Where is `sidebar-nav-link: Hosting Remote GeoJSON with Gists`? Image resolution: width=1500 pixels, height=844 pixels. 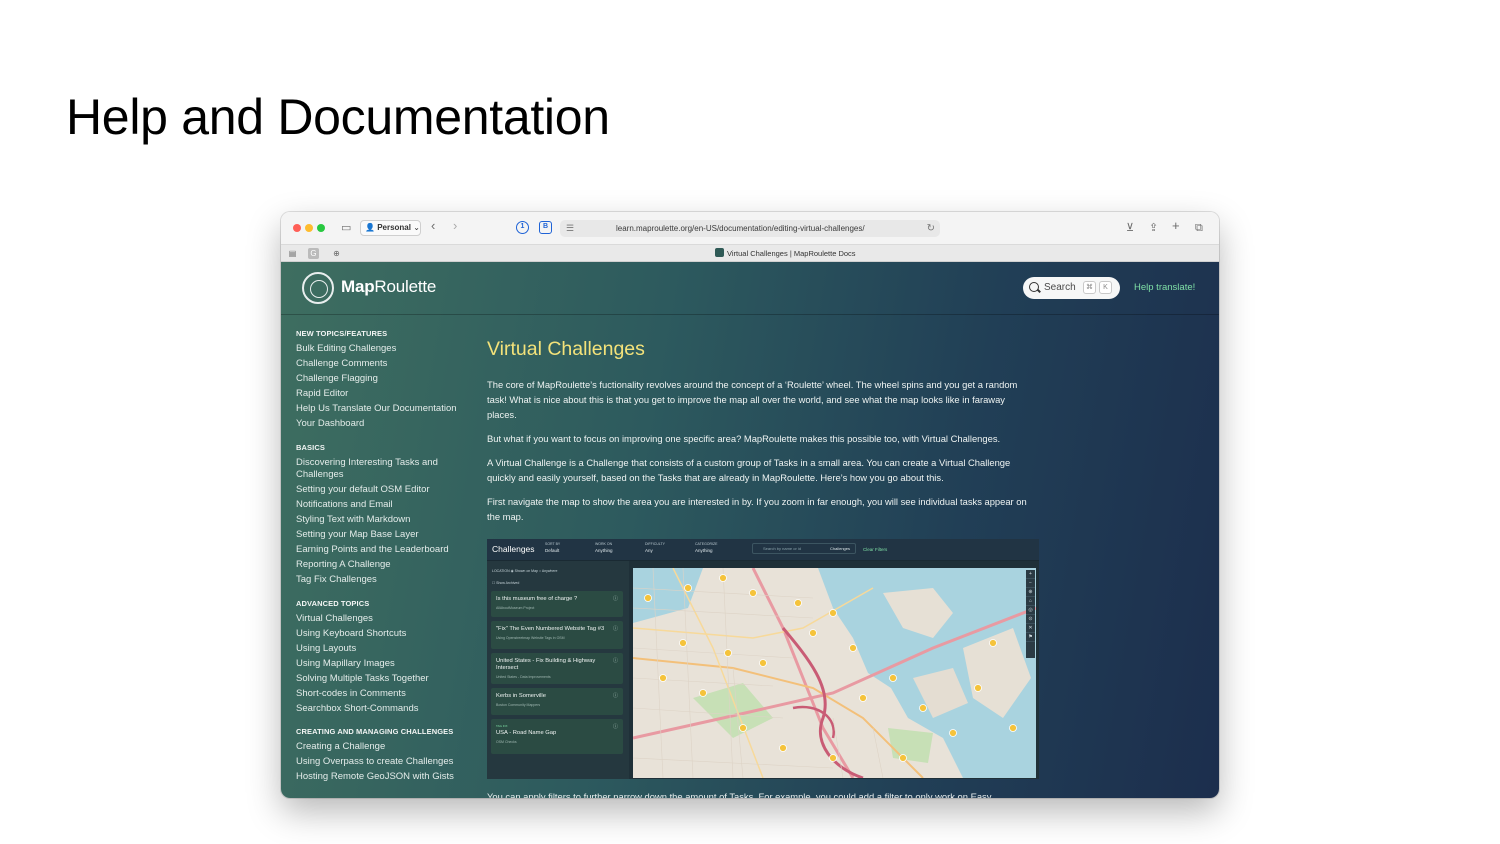 sidebar-nav-link: Hosting Remote GeoJSON with Gists is located at coordinates (386, 777).